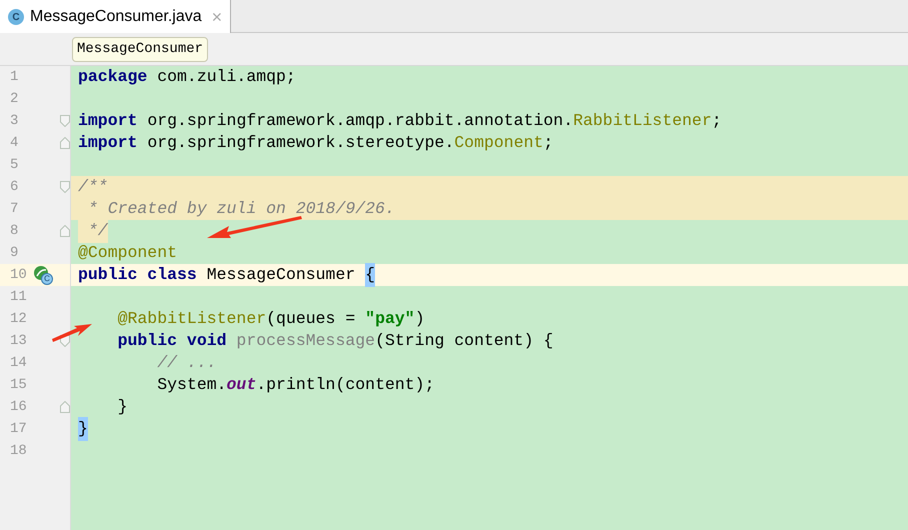 The width and height of the screenshot is (908, 530). I want to click on code-token: MessageConsumer, so click(281, 275).